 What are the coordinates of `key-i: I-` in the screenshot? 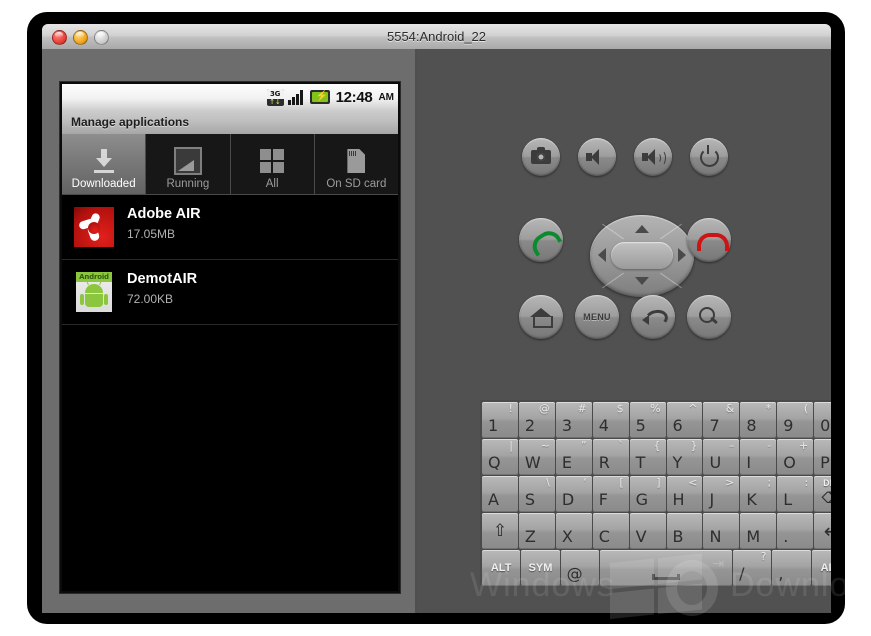 It's located at (758, 457).